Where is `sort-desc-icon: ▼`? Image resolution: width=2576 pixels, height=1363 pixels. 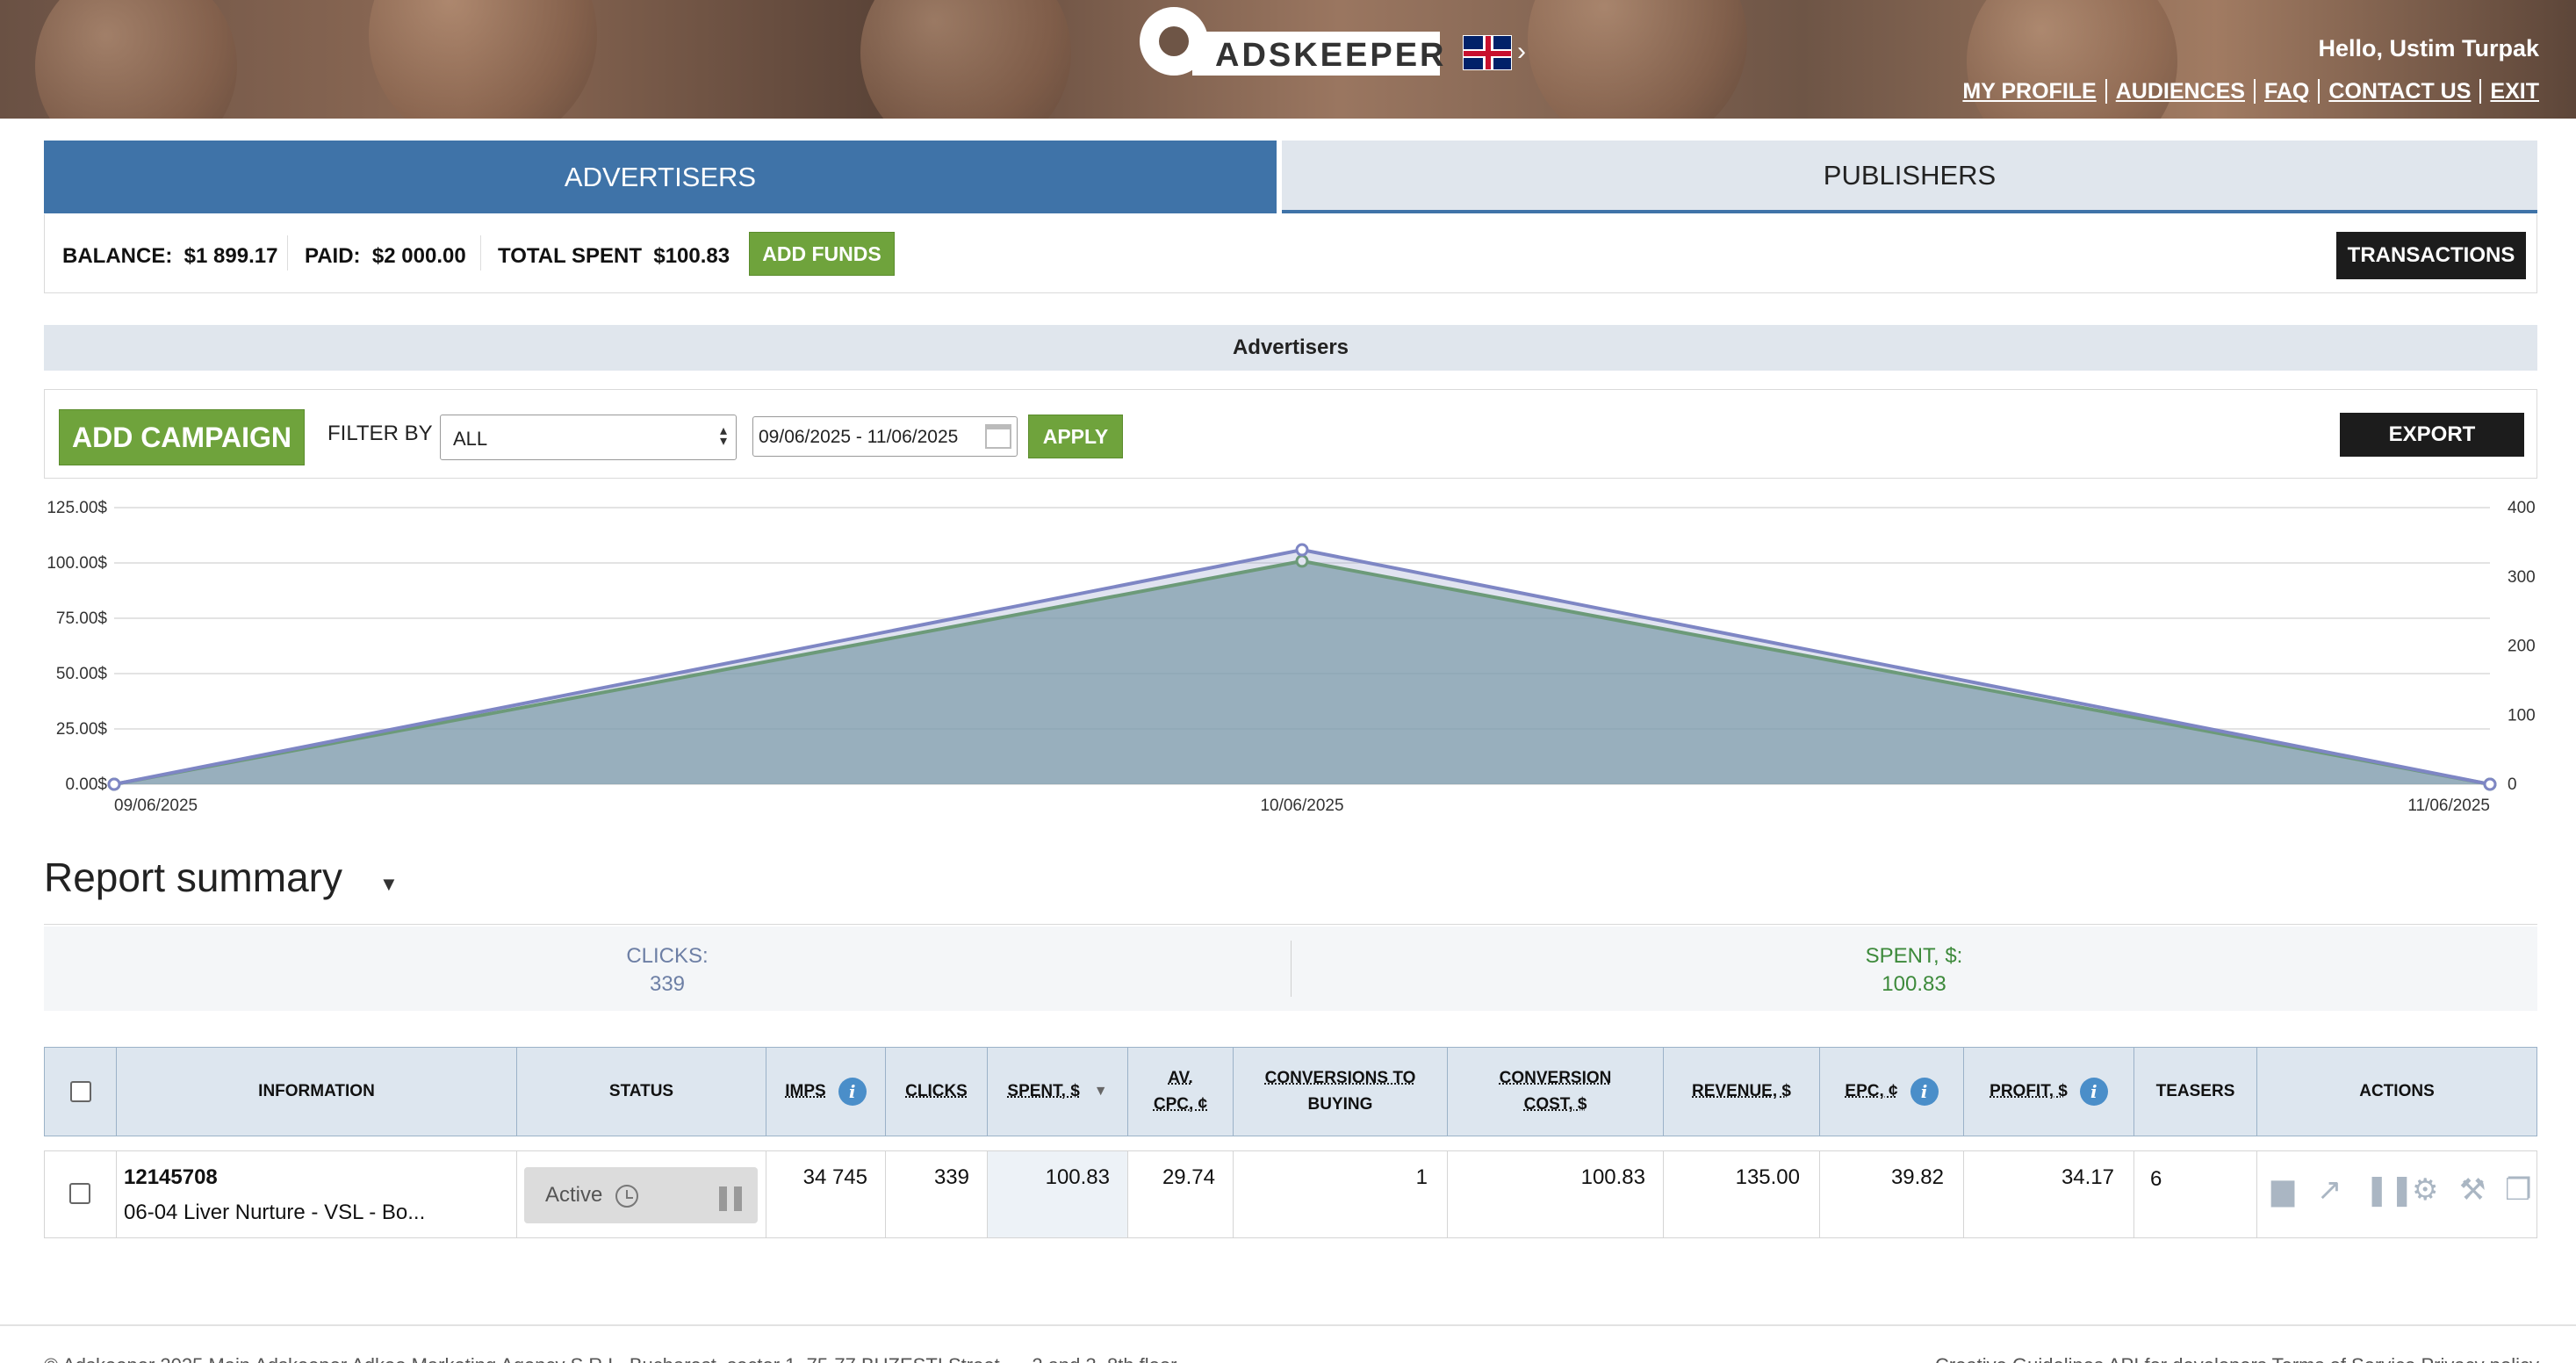 sort-desc-icon: ▼ is located at coordinates (1101, 1091).